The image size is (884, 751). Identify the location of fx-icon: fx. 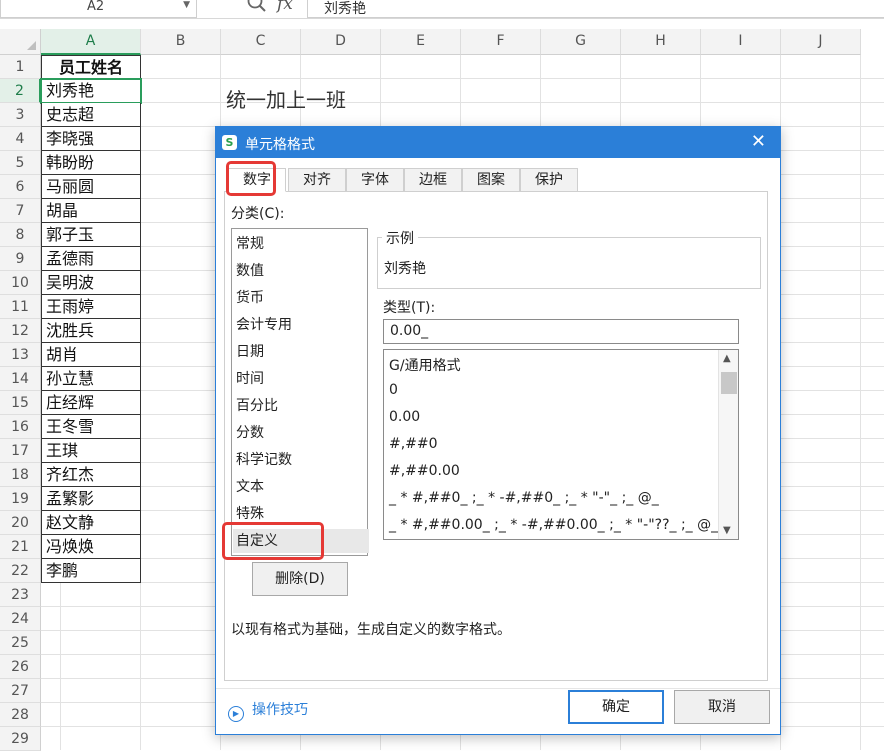
(285, 7).